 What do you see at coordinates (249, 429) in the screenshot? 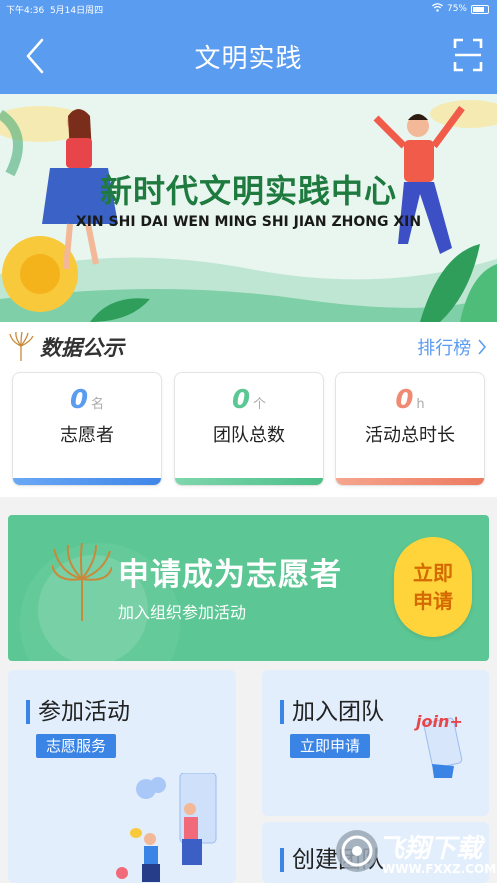
I see `stat-card-teams: 0个 团队总数` at bounding box center [249, 429].